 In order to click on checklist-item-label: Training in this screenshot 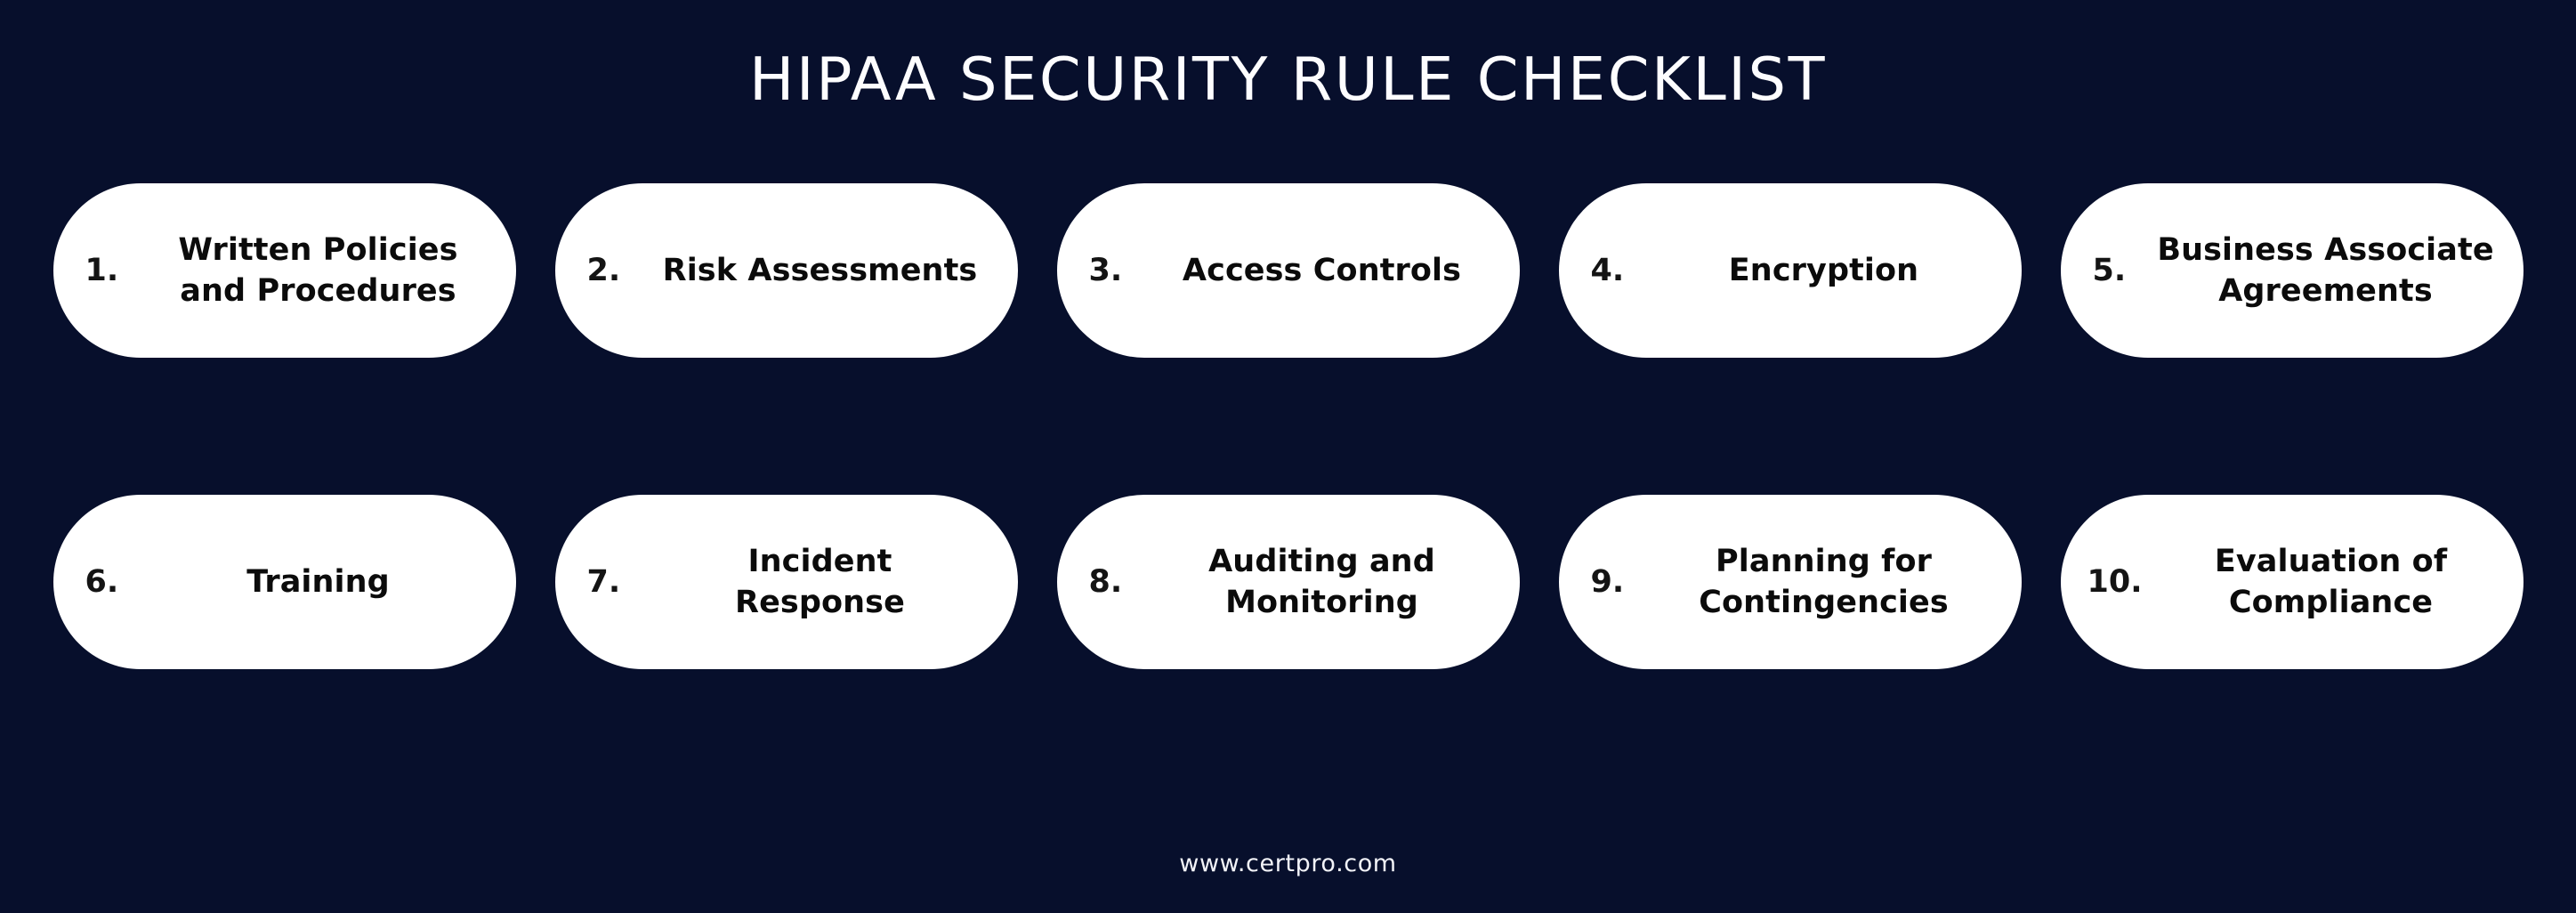, I will do `click(323, 582)`.